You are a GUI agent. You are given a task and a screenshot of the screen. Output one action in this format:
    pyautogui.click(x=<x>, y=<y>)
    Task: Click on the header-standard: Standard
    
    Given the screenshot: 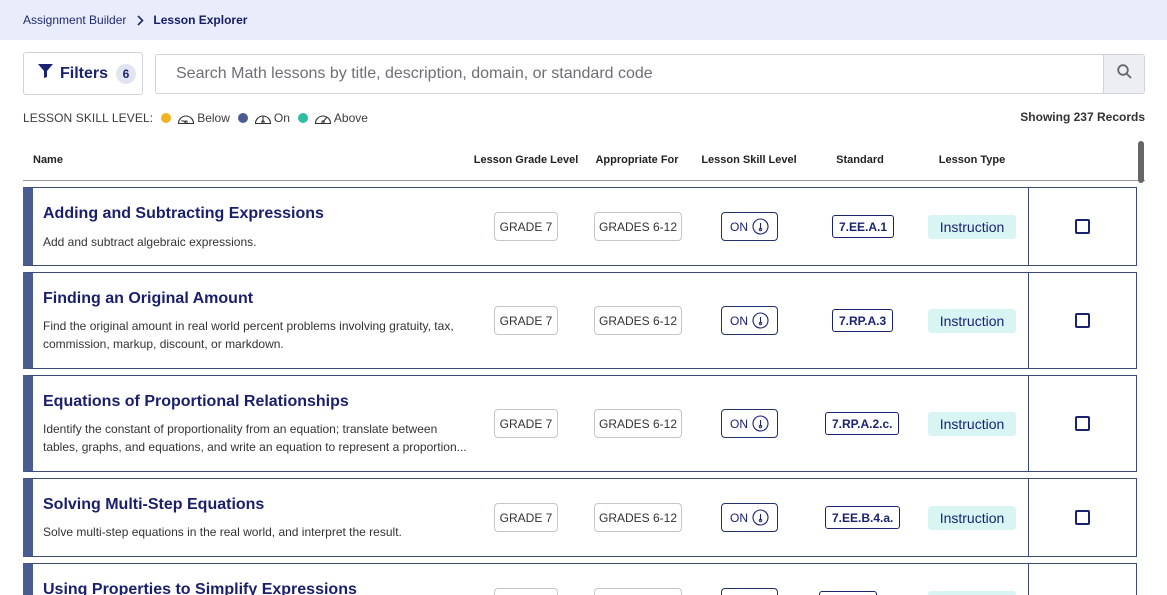 What is the action you would take?
    pyautogui.click(x=860, y=160)
    